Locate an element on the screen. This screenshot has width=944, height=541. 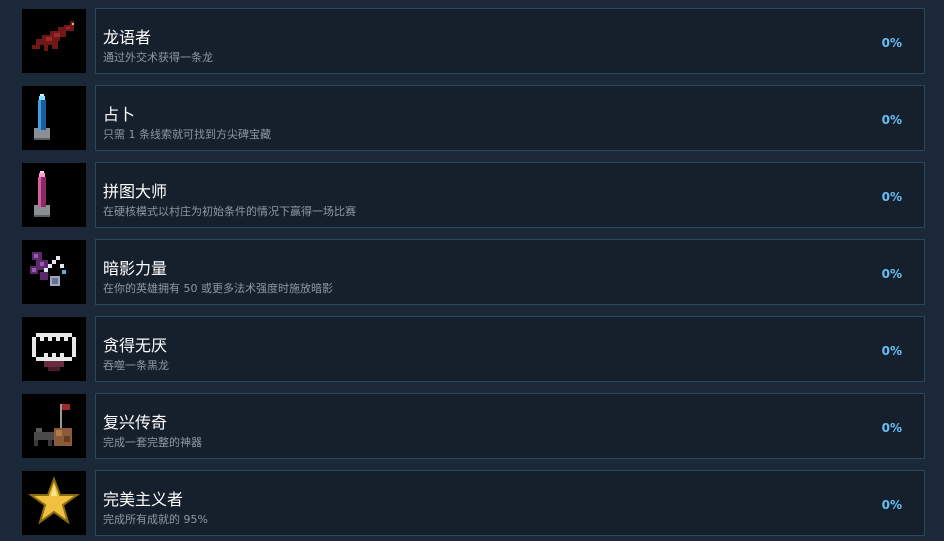
pink-obelisk-icon is located at coordinates (42, 194).